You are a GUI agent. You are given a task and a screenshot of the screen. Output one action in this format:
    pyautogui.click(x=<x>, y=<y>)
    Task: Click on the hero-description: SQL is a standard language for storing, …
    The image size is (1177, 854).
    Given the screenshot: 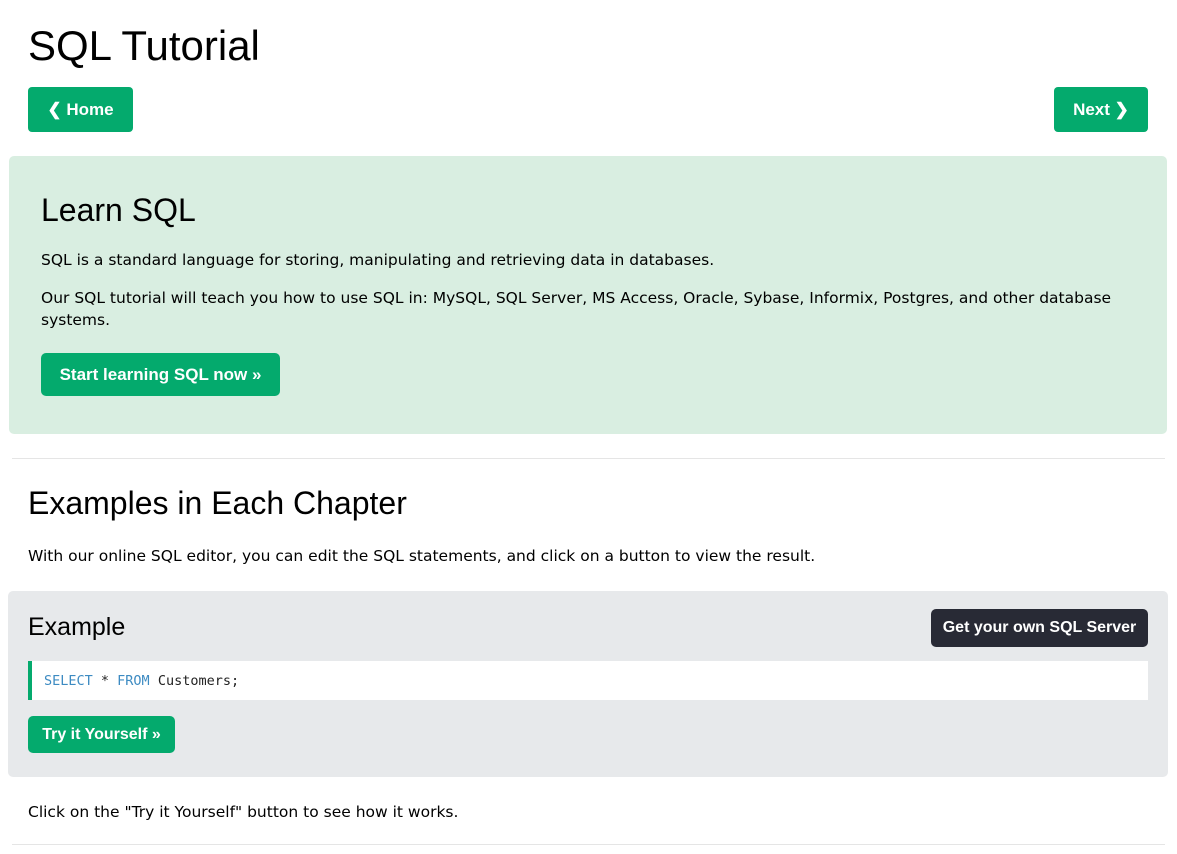 What is the action you would take?
    pyautogui.click(x=378, y=260)
    